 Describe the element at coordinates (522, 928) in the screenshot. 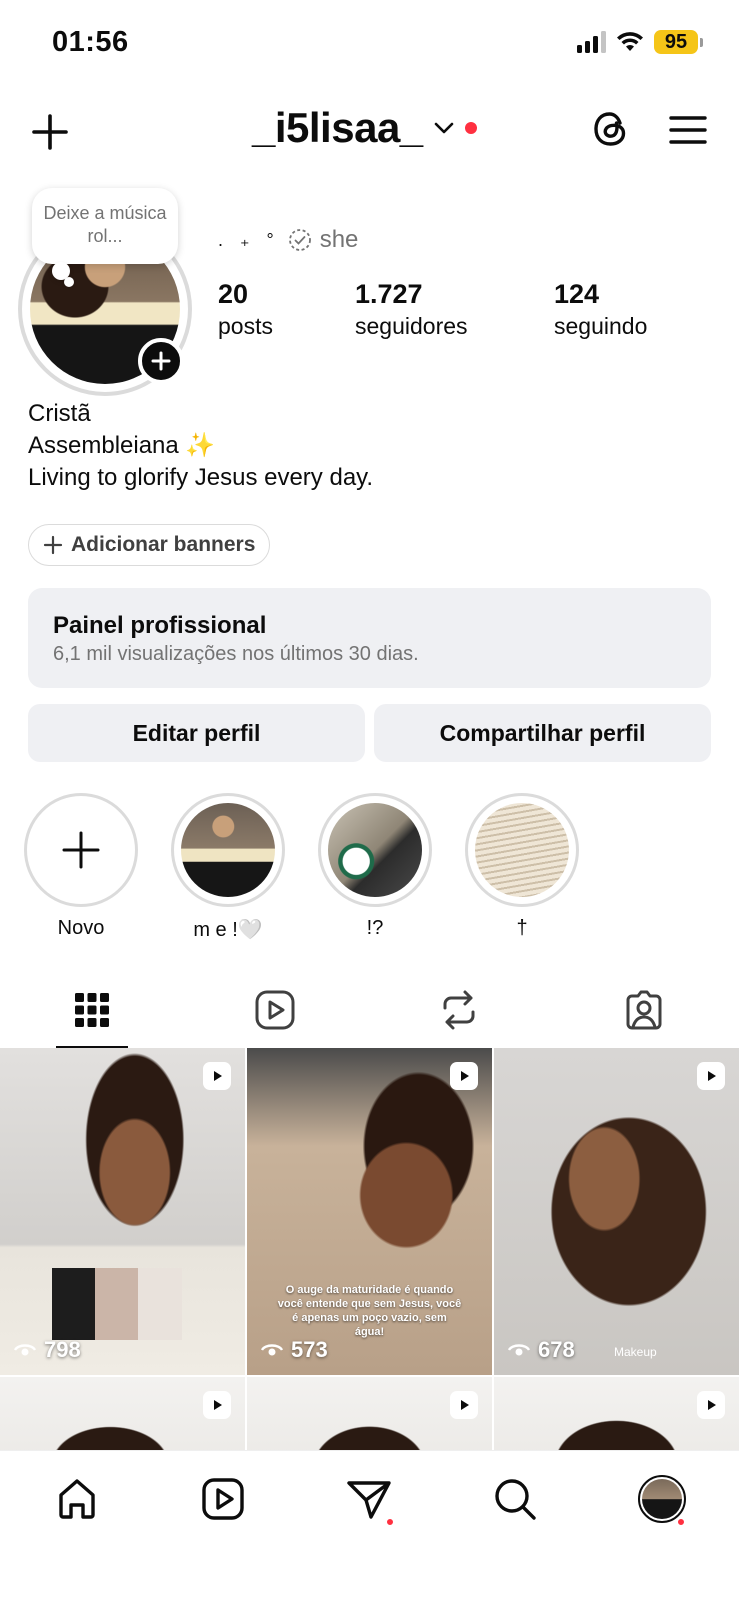

I see `highlight-label: †` at that location.